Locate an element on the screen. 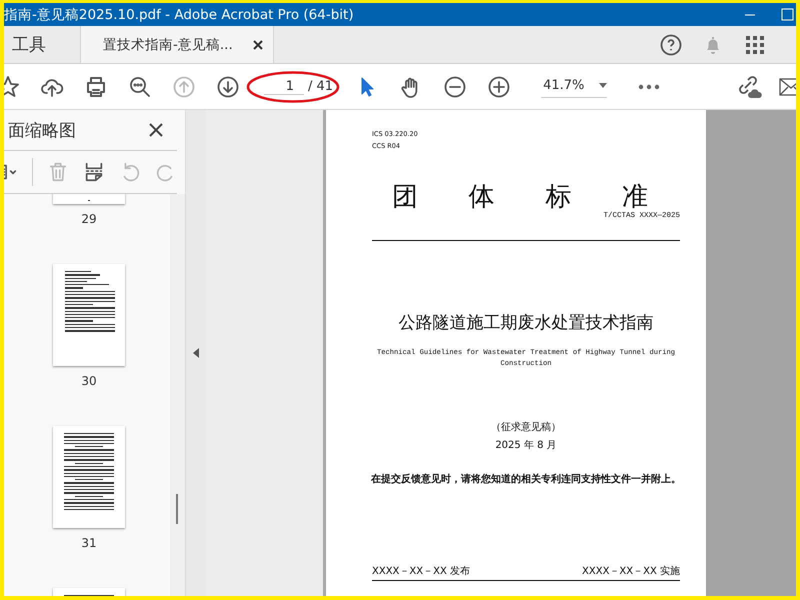 This screenshot has width=800, height=600. draft-label: （征求意见稿） is located at coordinates (526, 427).